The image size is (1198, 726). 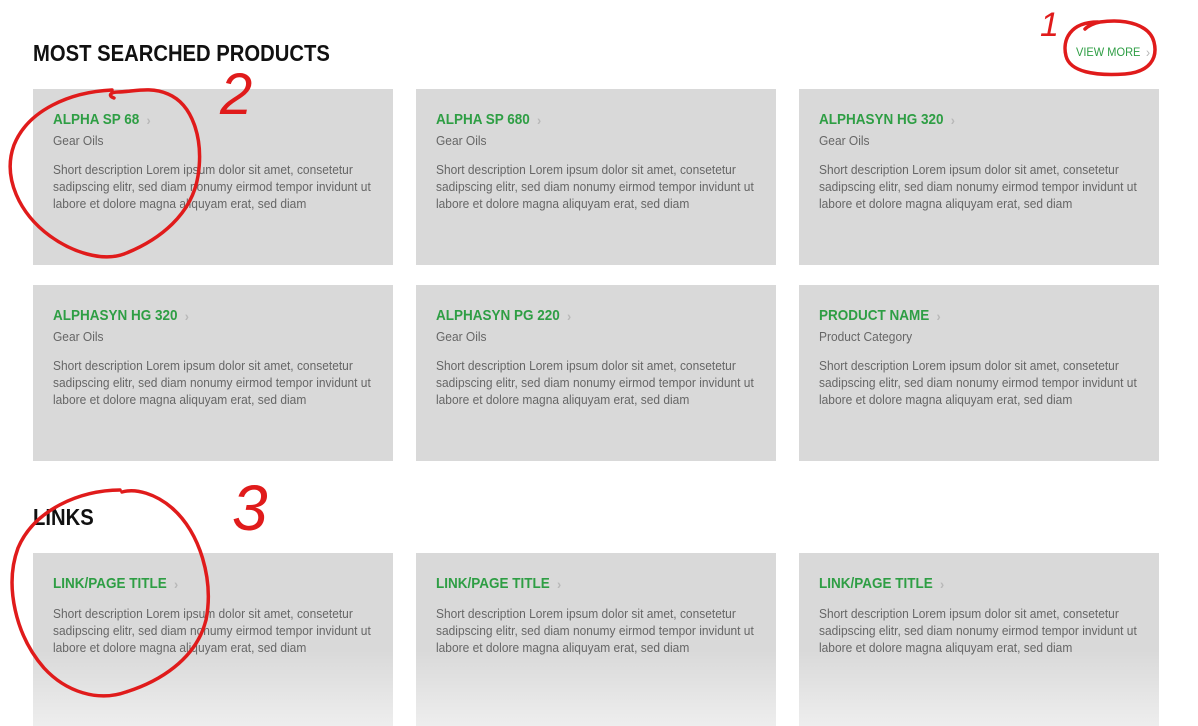 I want to click on view-more-label: VIEW MORE, so click(x=1108, y=52).